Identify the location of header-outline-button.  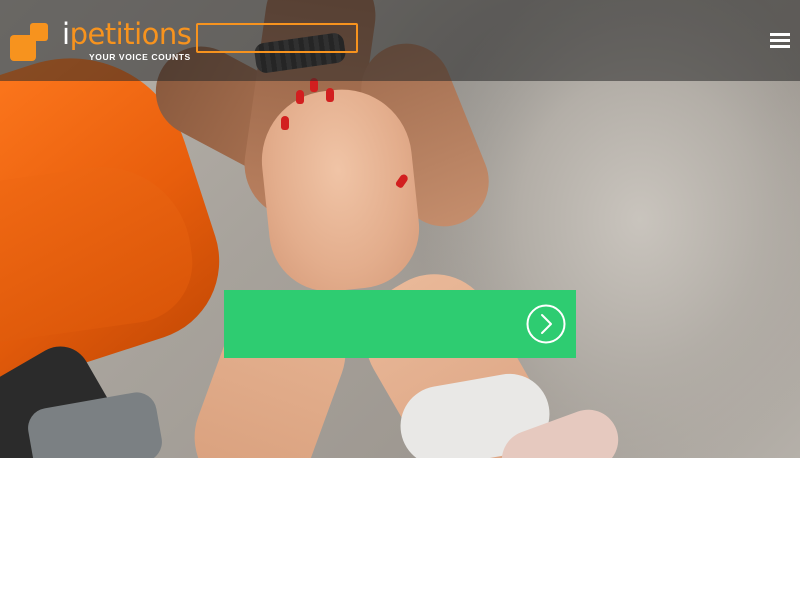
(277, 38).